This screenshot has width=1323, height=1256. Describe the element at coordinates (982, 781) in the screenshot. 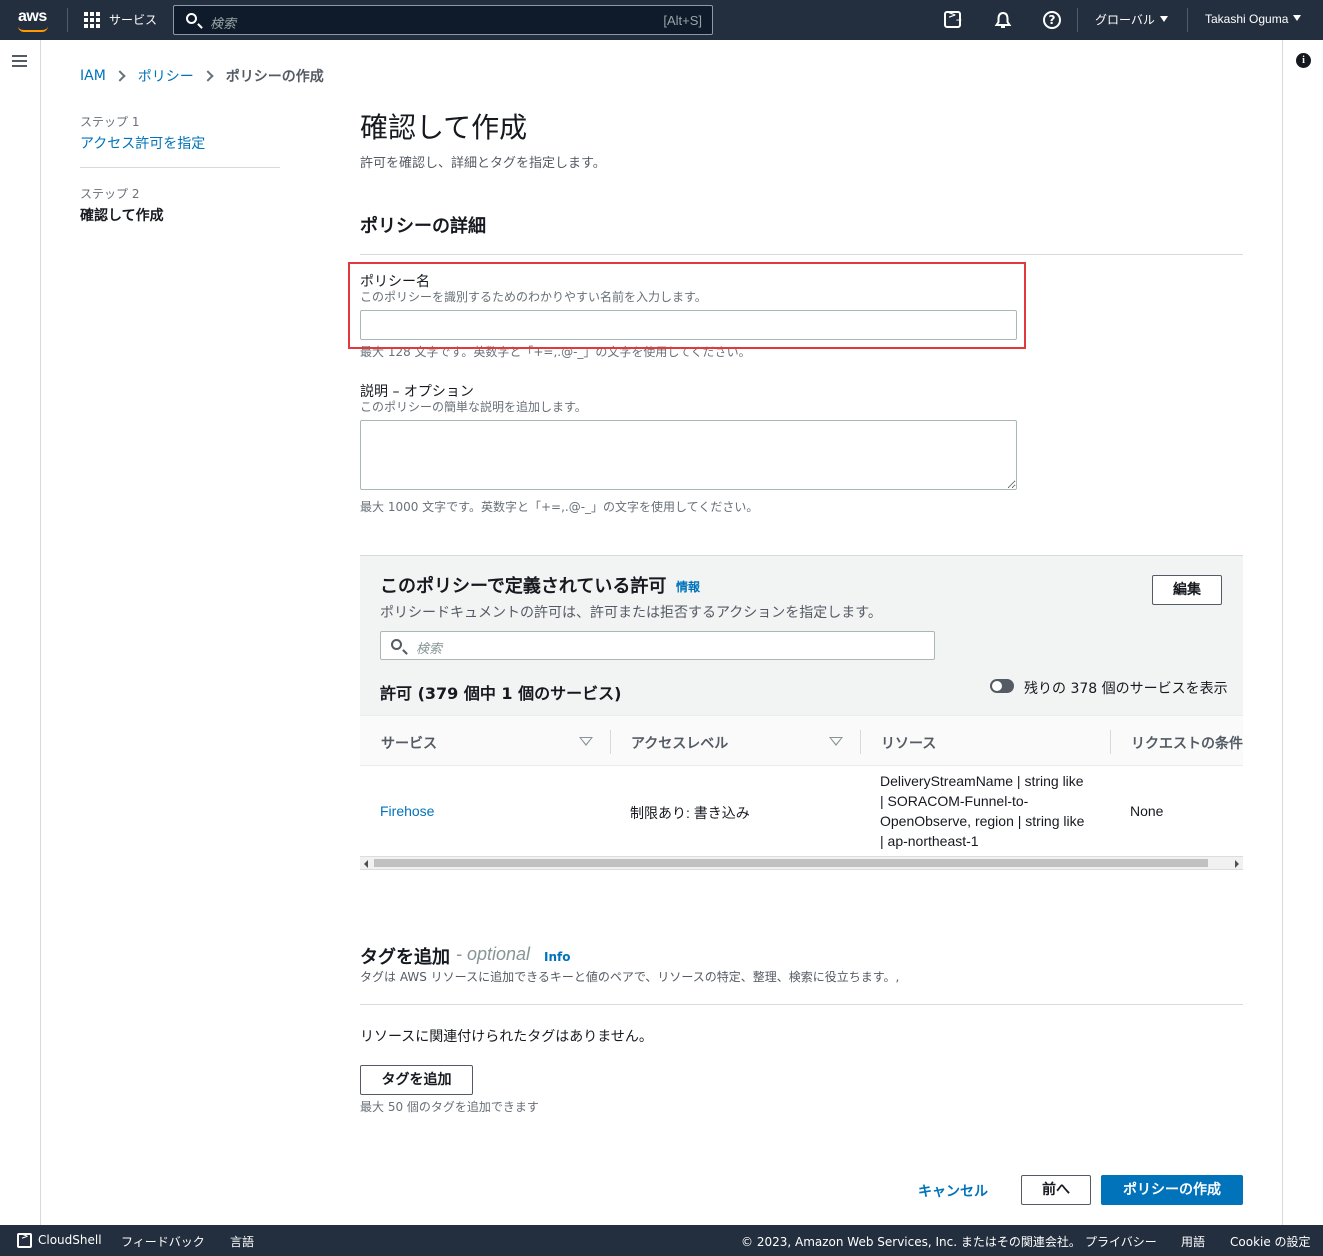

I see `resource-line: DeliveryStreamName | string like` at that location.